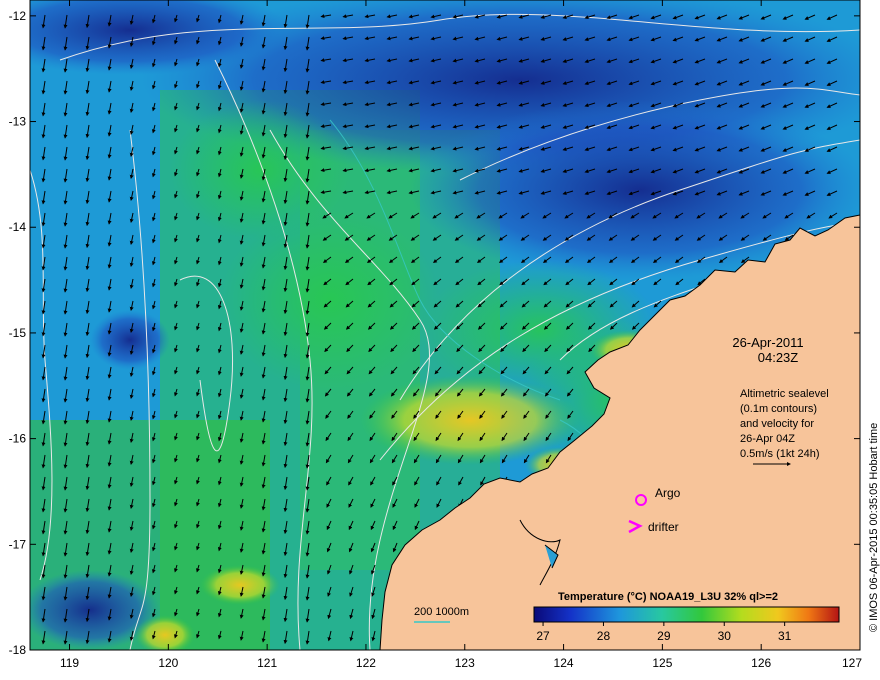 The height and width of the screenshot is (680, 880). Describe the element at coordinates (18, 122) in the screenshot. I see `lat-tick-label: -13` at that location.